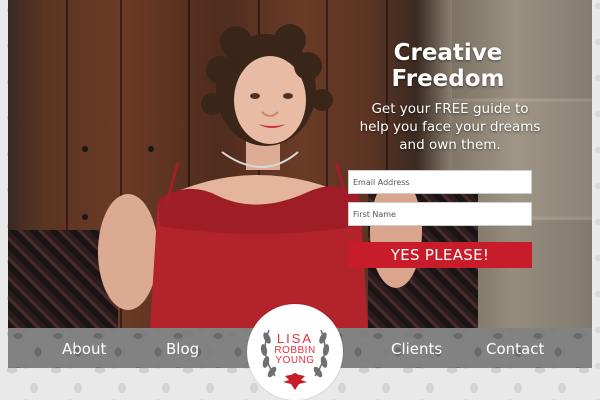 This screenshot has height=400, width=600. Describe the element at coordinates (295, 352) in the screenshot. I see `logo: LISA ROBBIN YOUNG` at that location.